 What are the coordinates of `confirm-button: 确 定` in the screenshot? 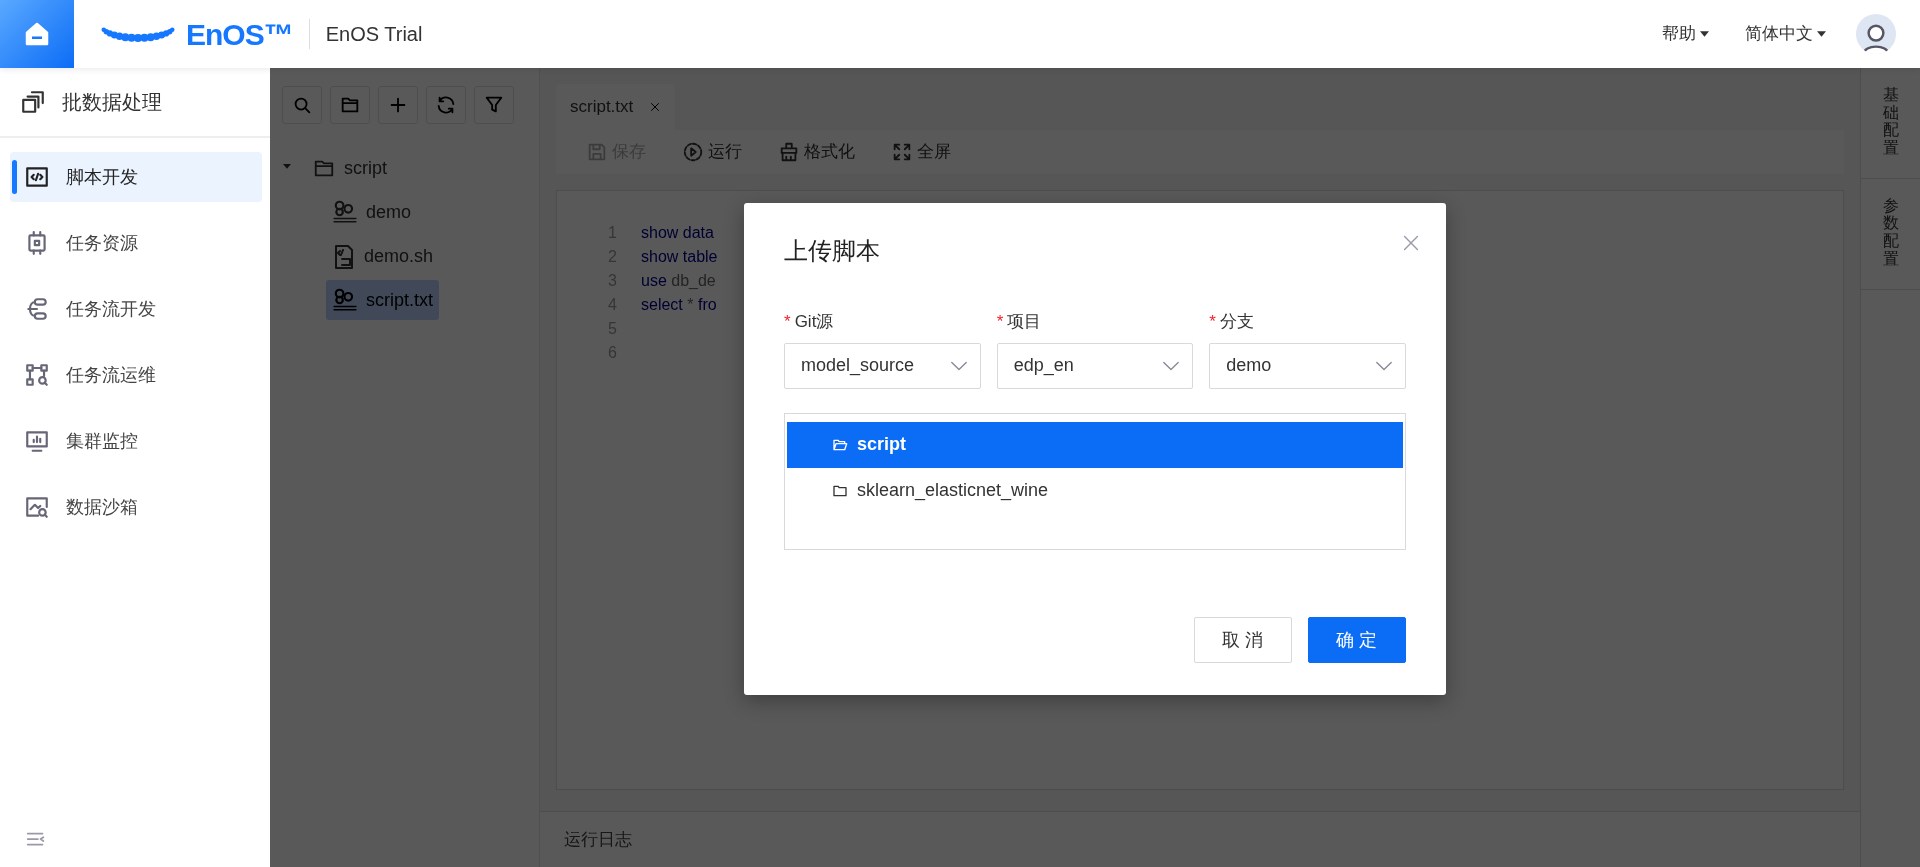 It's located at (1357, 640).